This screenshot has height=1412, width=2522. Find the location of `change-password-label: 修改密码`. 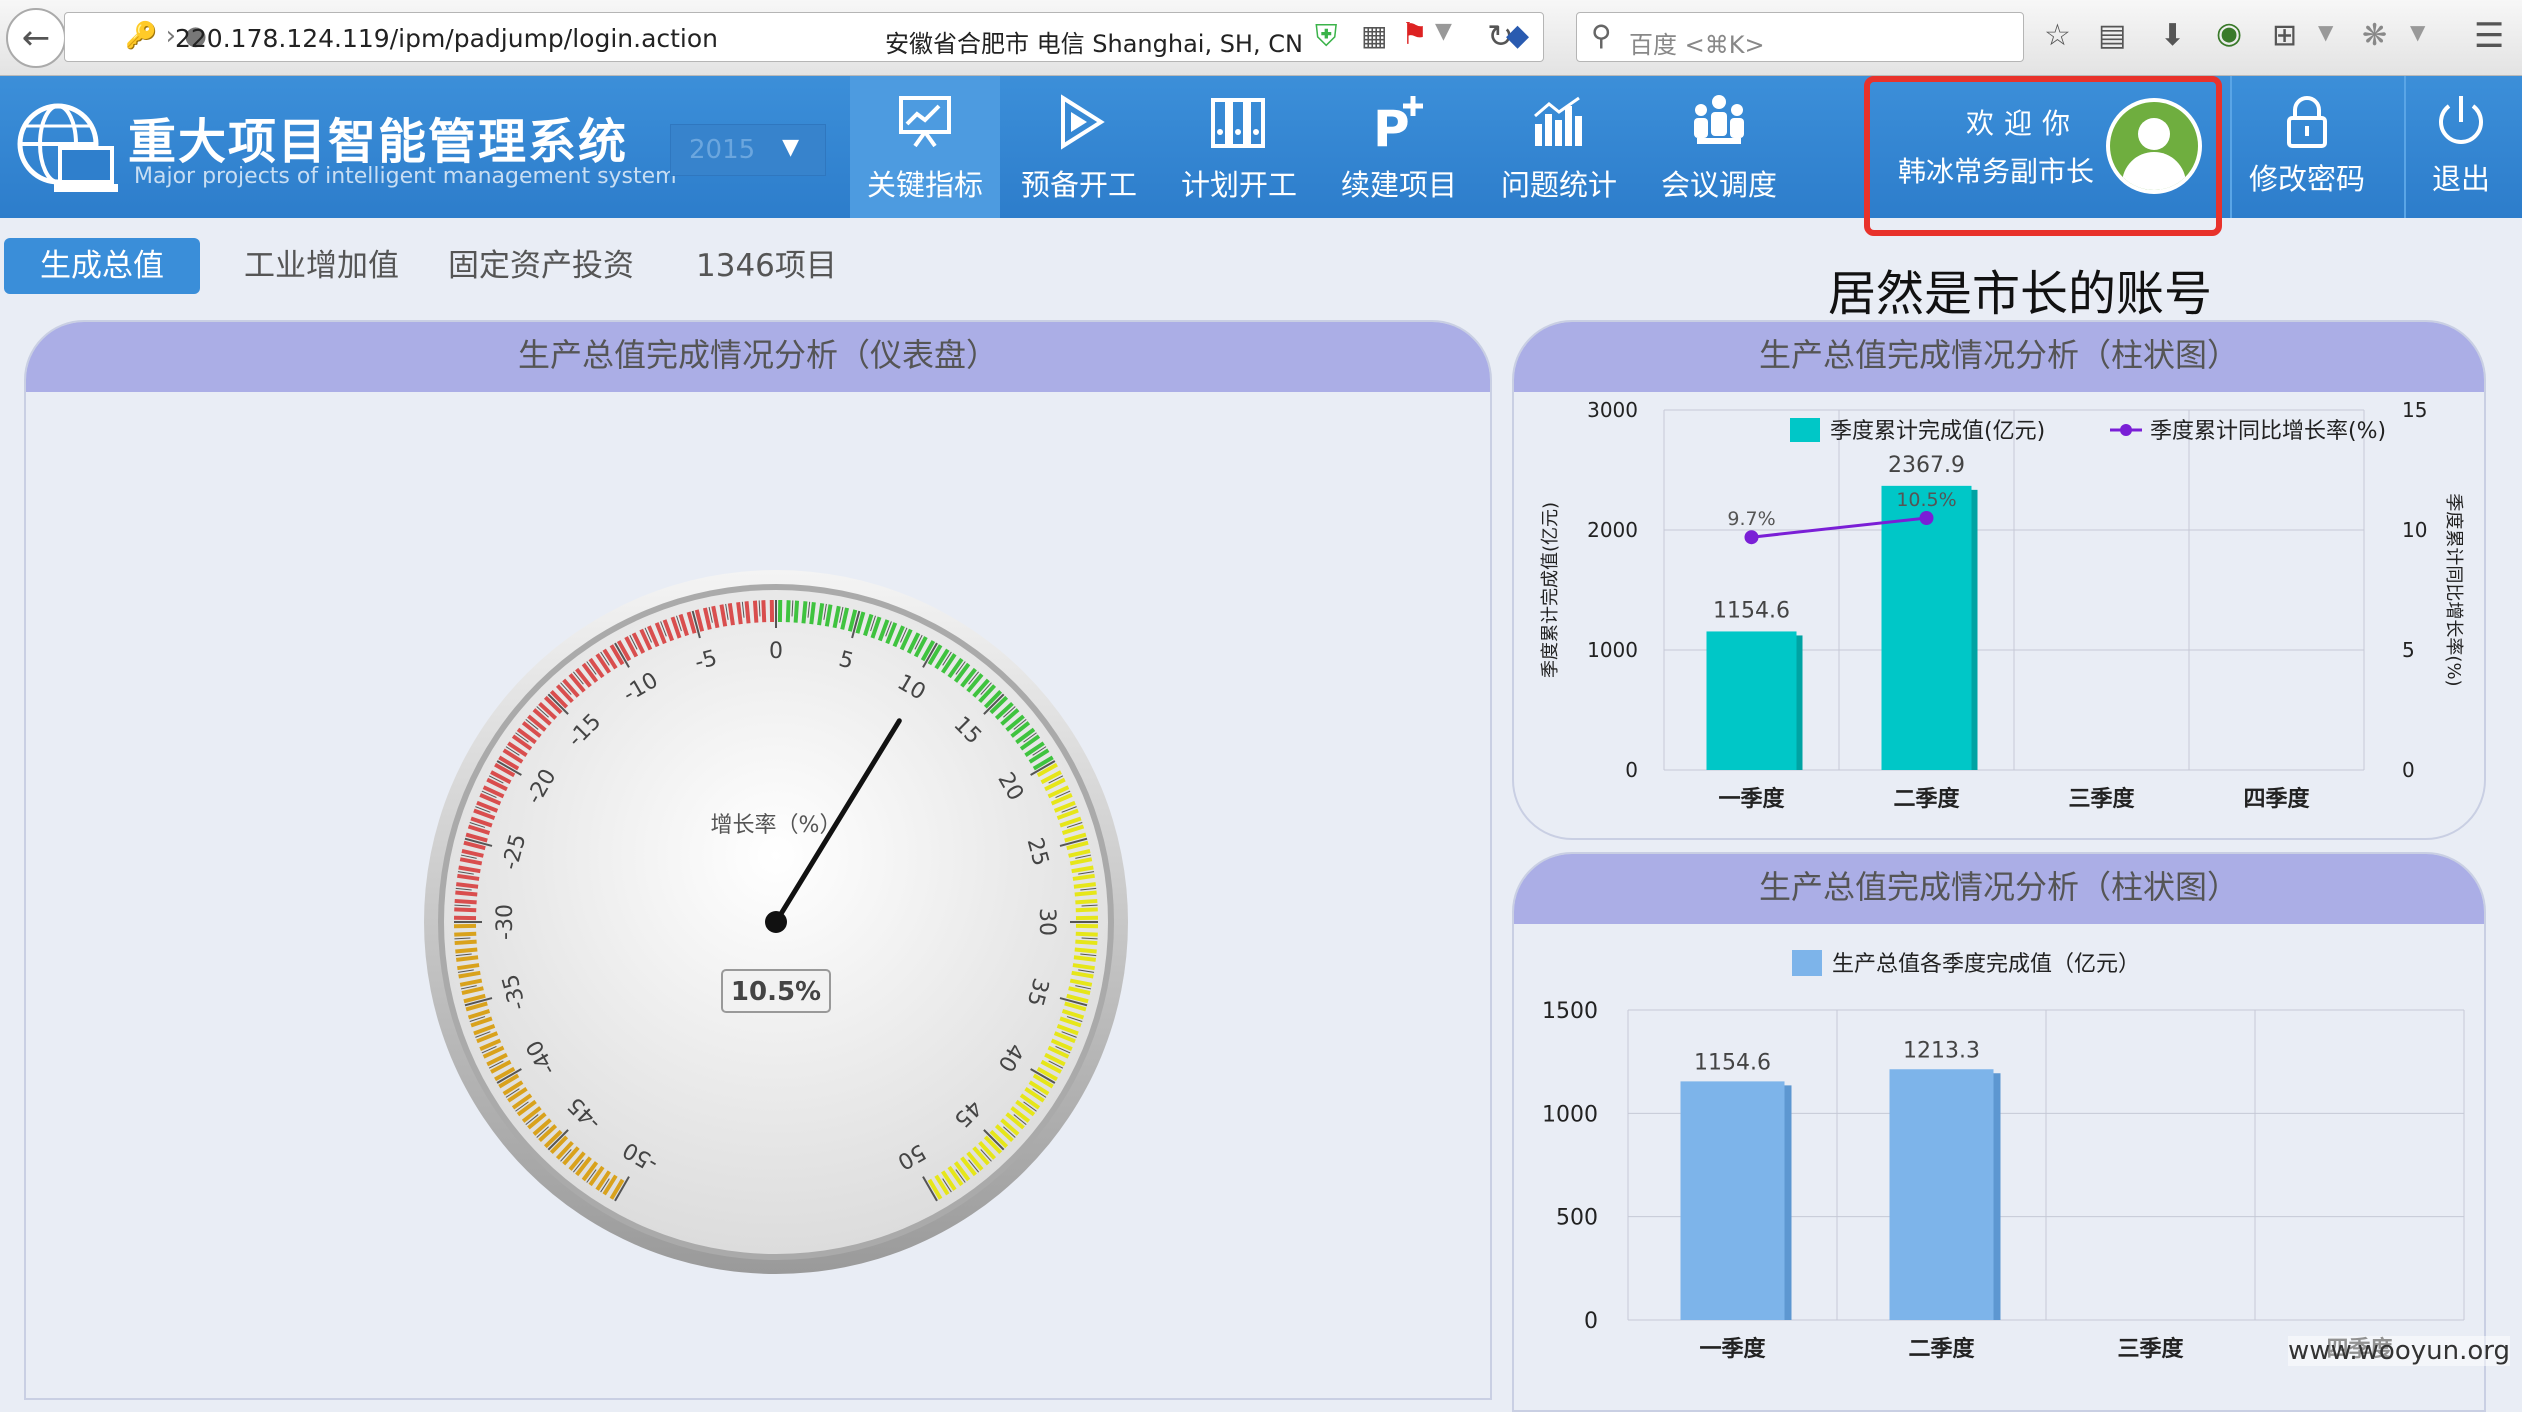

change-password-label: 修改密码 is located at coordinates (2307, 177).